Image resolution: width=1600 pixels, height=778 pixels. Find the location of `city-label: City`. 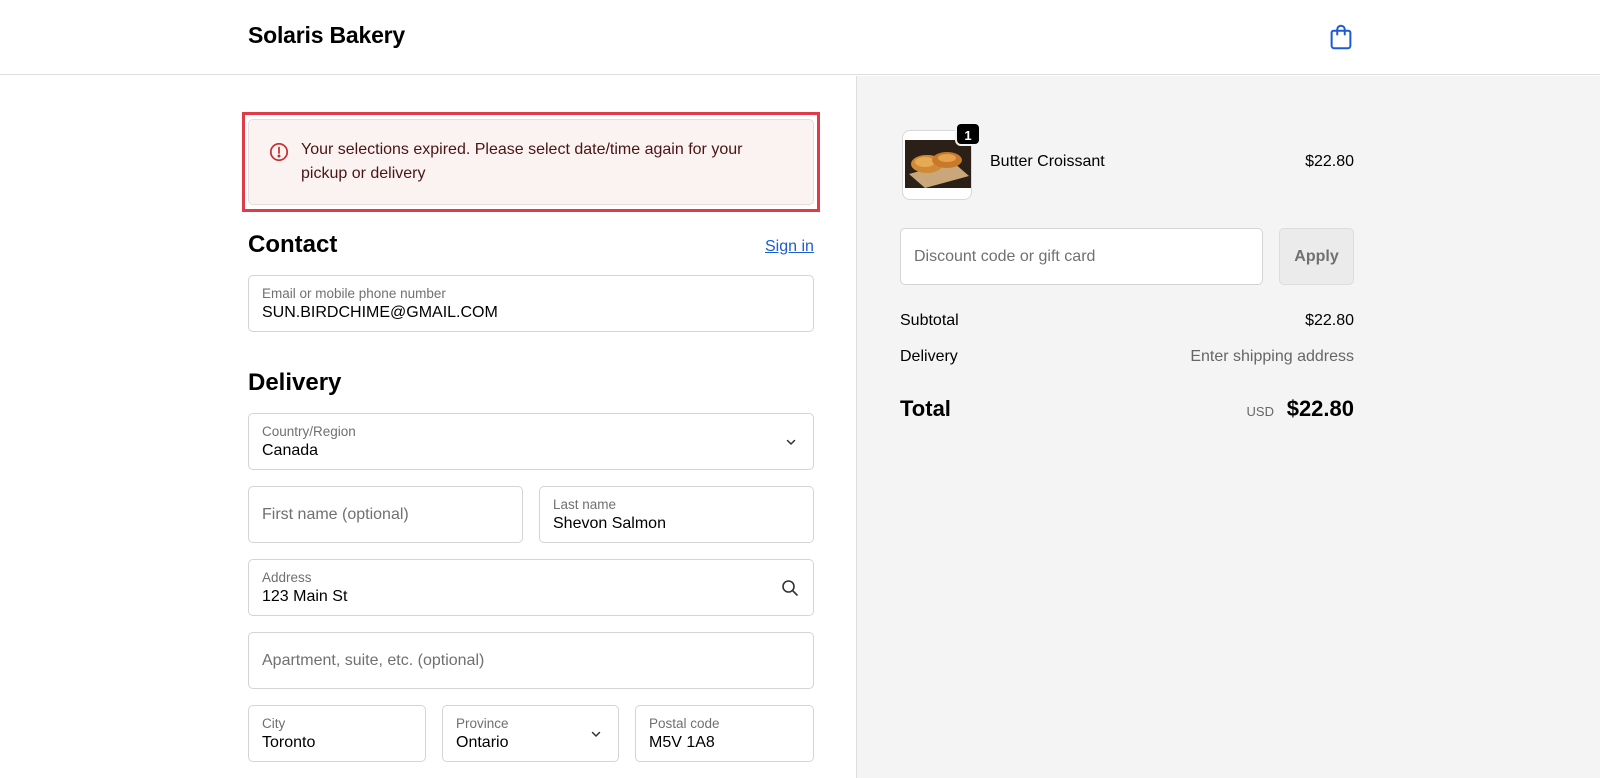

city-label: City is located at coordinates (274, 723).